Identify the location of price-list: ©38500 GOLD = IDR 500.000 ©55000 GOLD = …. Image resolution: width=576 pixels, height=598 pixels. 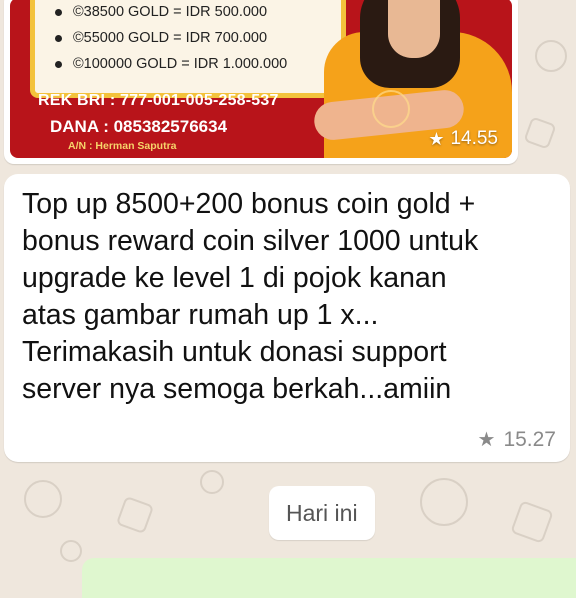
(188, 38).